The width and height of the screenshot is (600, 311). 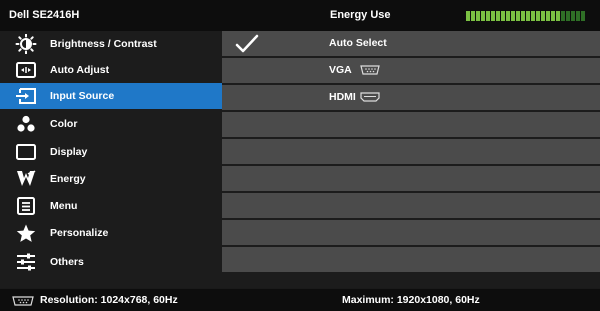 What do you see at coordinates (26, 96) in the screenshot?
I see `input-source-icon` at bounding box center [26, 96].